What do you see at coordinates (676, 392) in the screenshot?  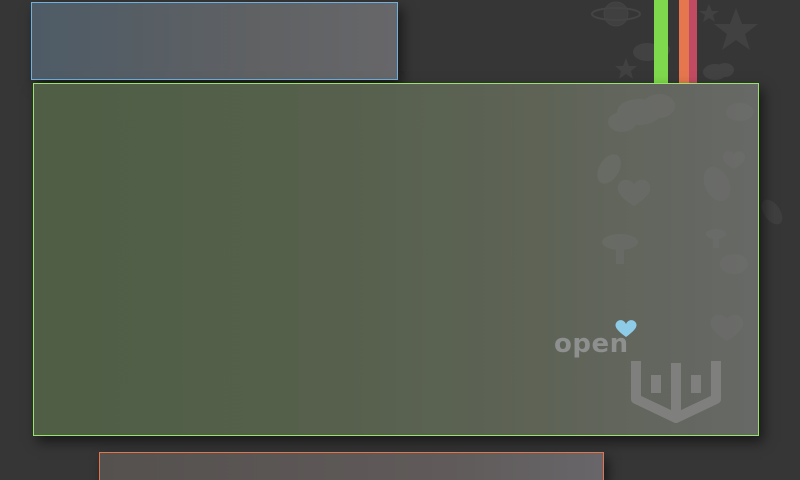 I see `box-logo-icon` at bounding box center [676, 392].